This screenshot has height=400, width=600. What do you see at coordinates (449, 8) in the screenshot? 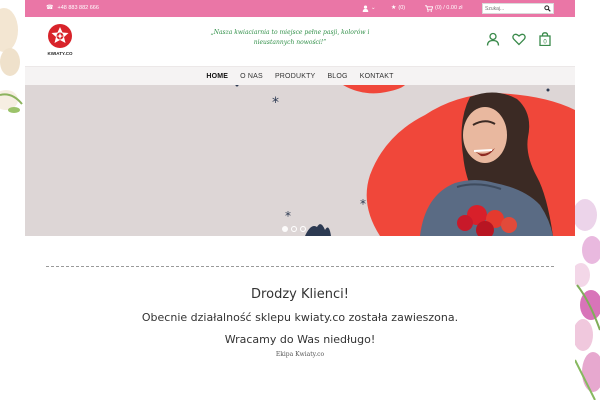
I see `cart-summary: (0) / 0.00 zł` at bounding box center [449, 8].